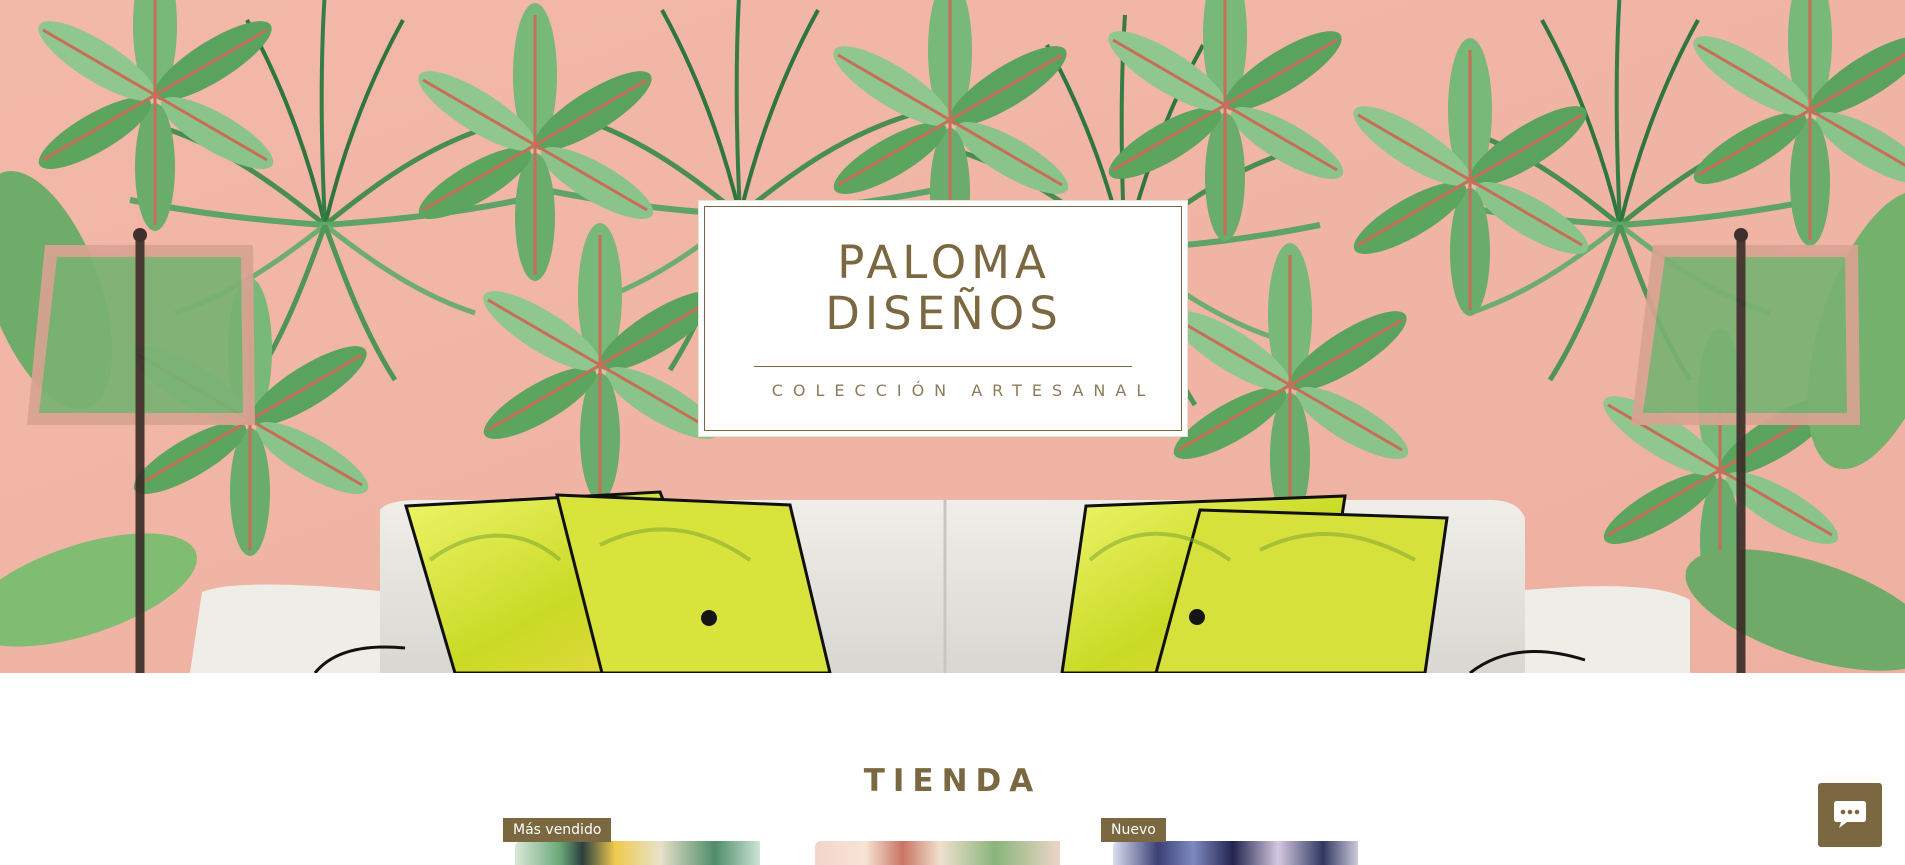  What do you see at coordinates (943, 366) in the screenshot?
I see `brand-divider` at bounding box center [943, 366].